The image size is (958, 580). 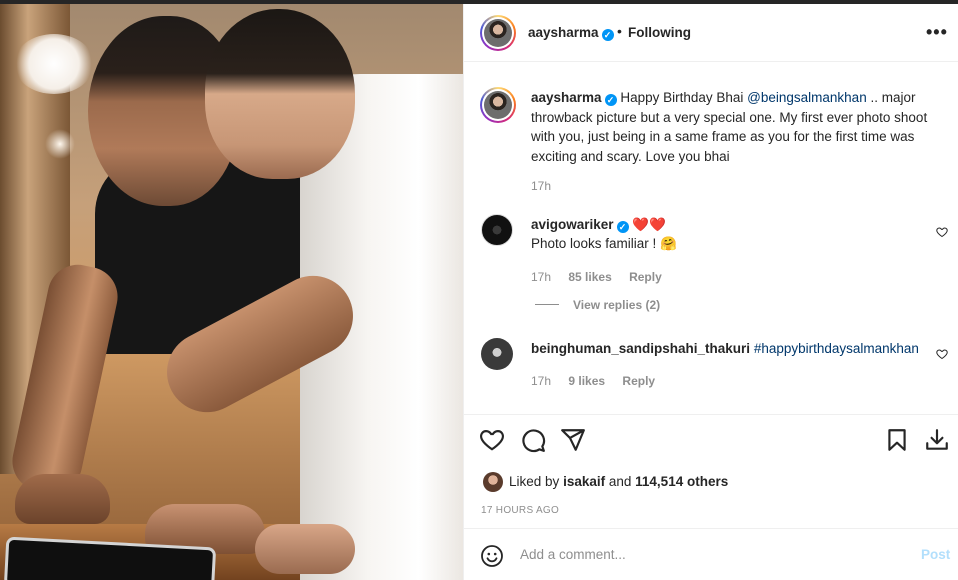 What do you see at coordinates (574, 98) in the screenshot?
I see `caption-username: aaysharma ✓` at bounding box center [574, 98].